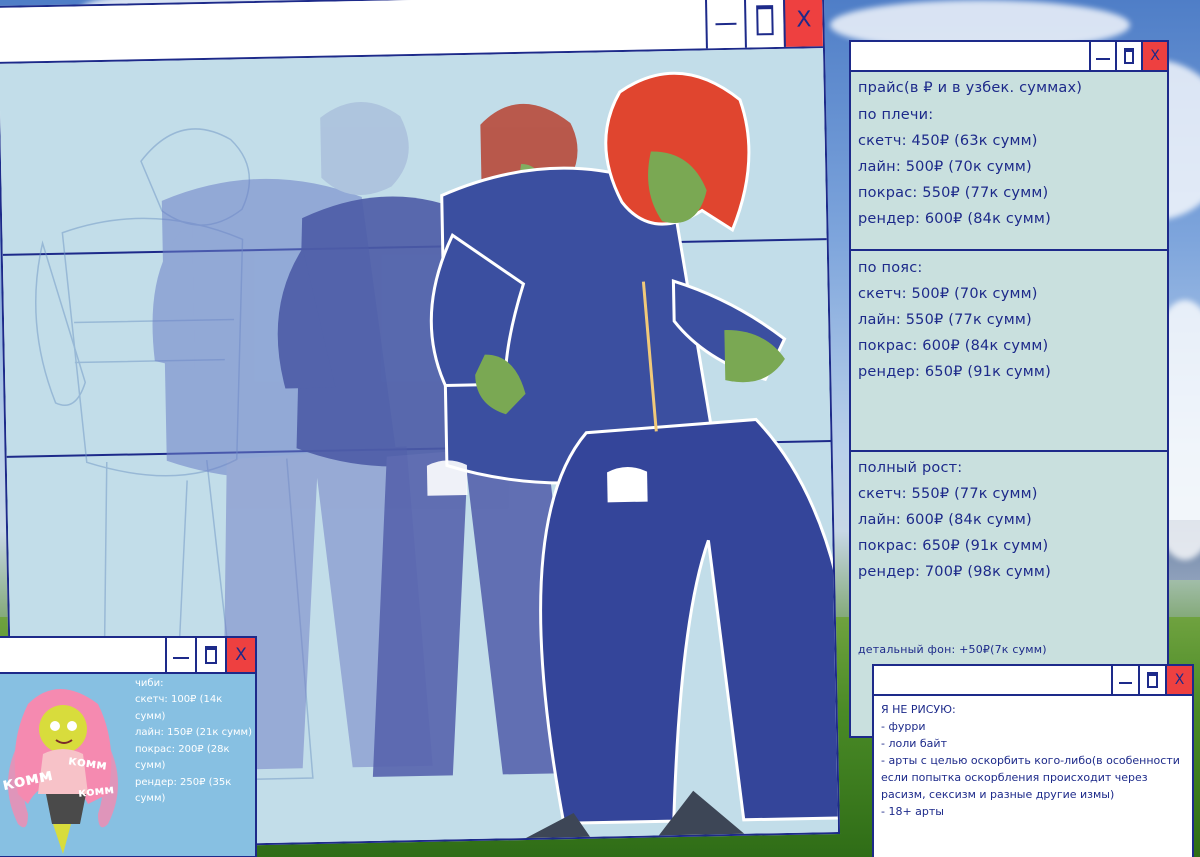  What do you see at coordinates (948, 294) in the screenshot?
I see `price-row: скетч: 500₽ (70к сумм)` at bounding box center [948, 294].